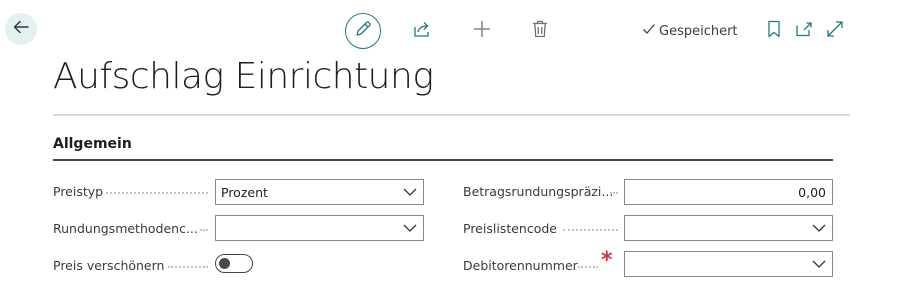 The height and width of the screenshot is (294, 900). I want to click on beautify-price-label: Preis verschönern, so click(109, 265).